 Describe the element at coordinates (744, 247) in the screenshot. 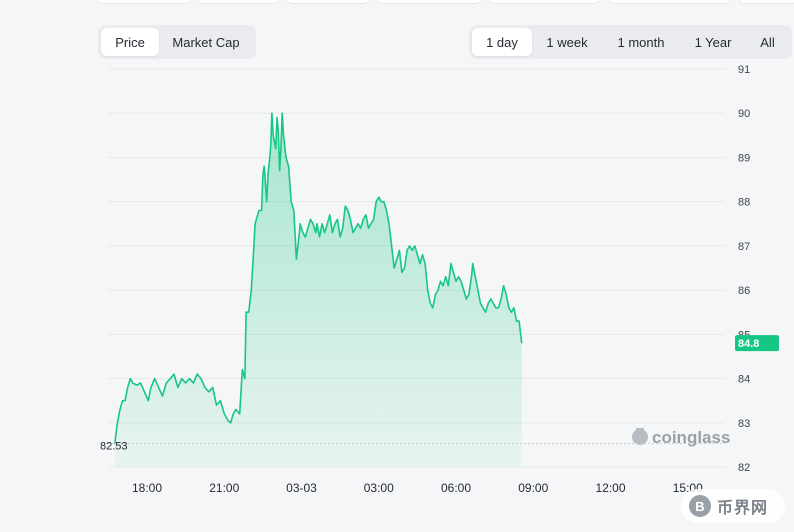

I see `y-tick-label: 87` at that location.